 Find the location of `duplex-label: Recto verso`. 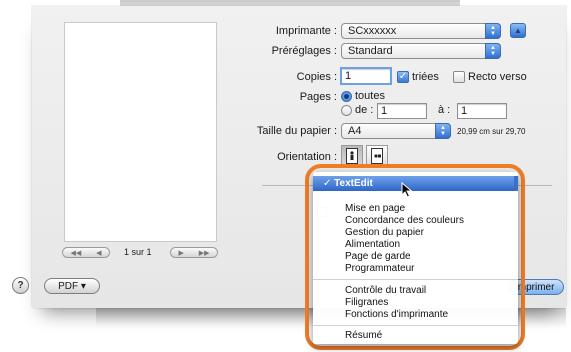

duplex-label: Recto verso is located at coordinates (497, 77).